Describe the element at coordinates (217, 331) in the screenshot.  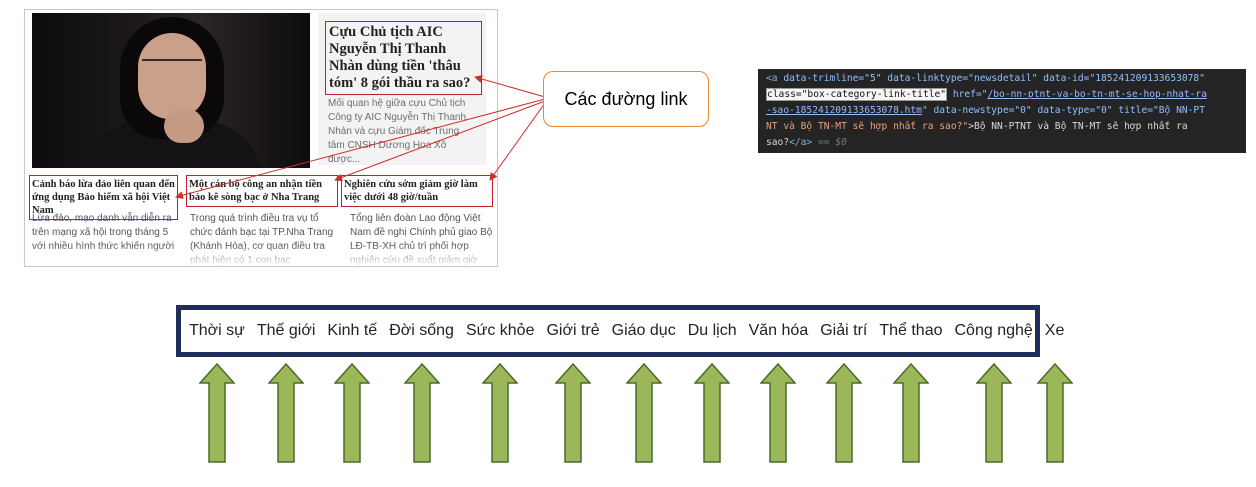
I see `nav-item-thoi-su: Thời sự` at that location.